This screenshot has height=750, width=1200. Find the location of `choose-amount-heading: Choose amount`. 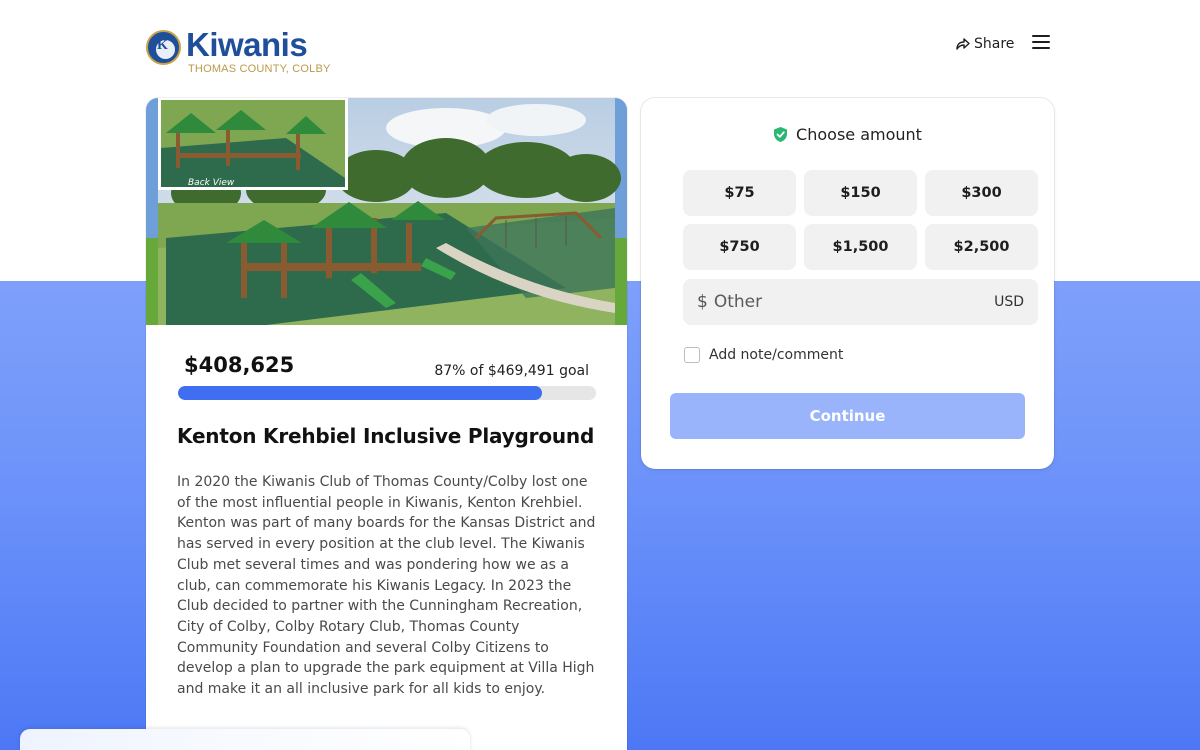

choose-amount-heading: Choose amount is located at coordinates (847, 134).